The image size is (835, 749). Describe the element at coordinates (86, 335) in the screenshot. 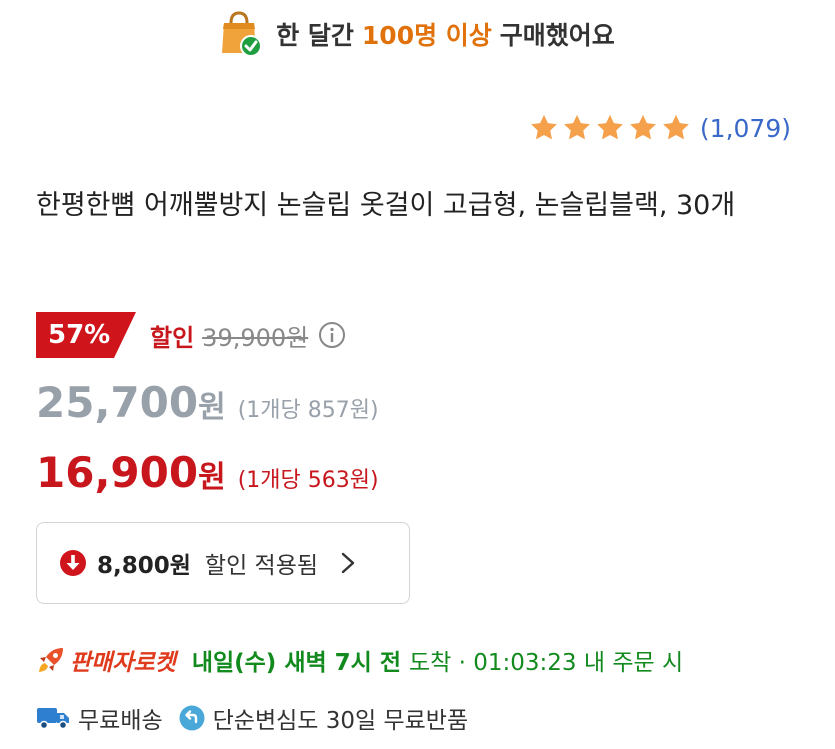

I see `discount-badge: 57%` at that location.